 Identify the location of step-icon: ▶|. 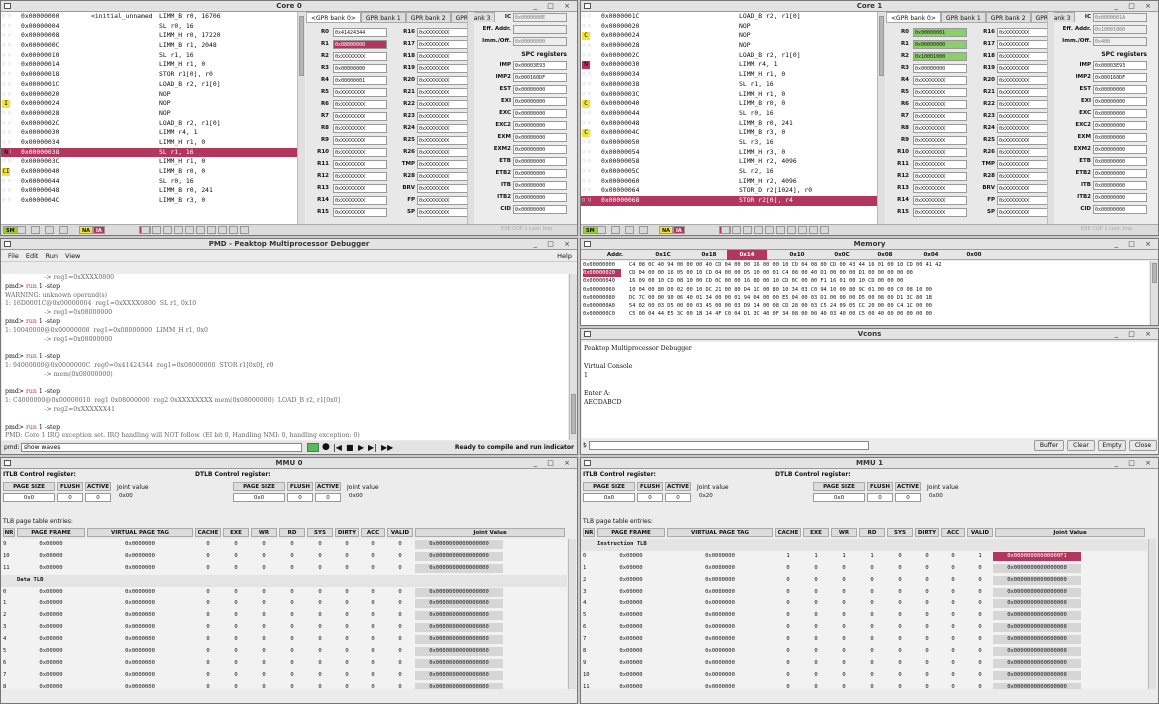
(372, 447).